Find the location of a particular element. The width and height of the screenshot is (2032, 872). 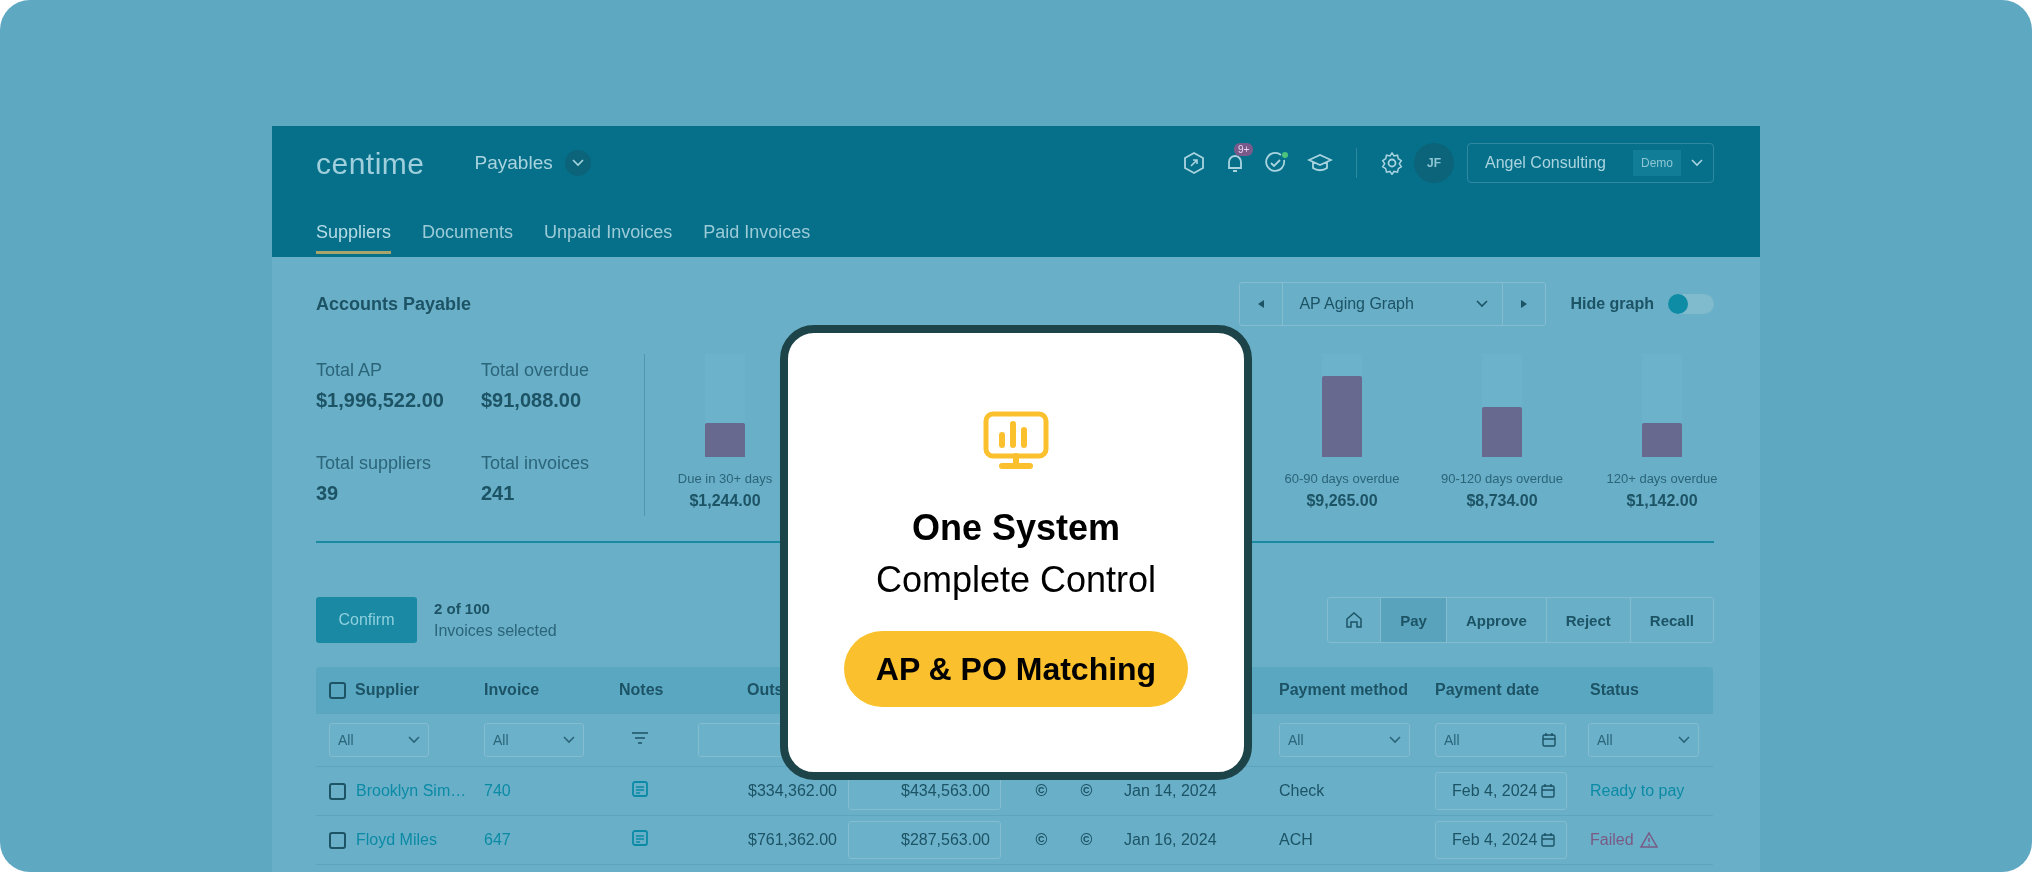

stat-value: 241 is located at coordinates (498, 493).